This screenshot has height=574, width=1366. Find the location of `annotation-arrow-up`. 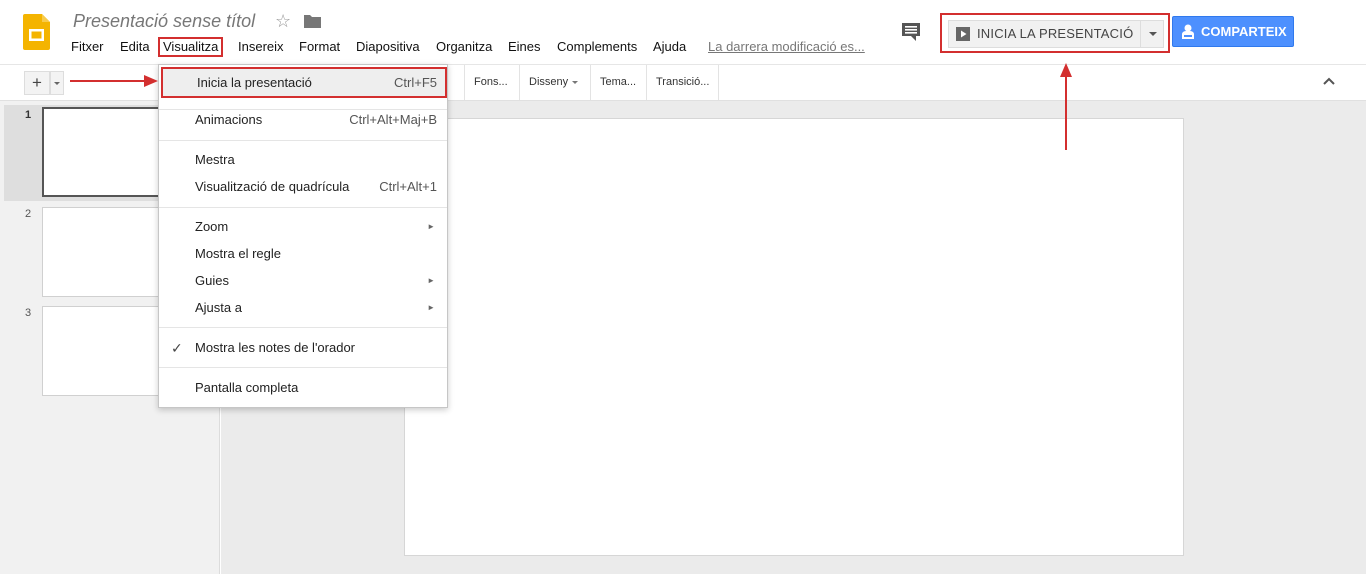

annotation-arrow-up is located at coordinates (1066, 106).